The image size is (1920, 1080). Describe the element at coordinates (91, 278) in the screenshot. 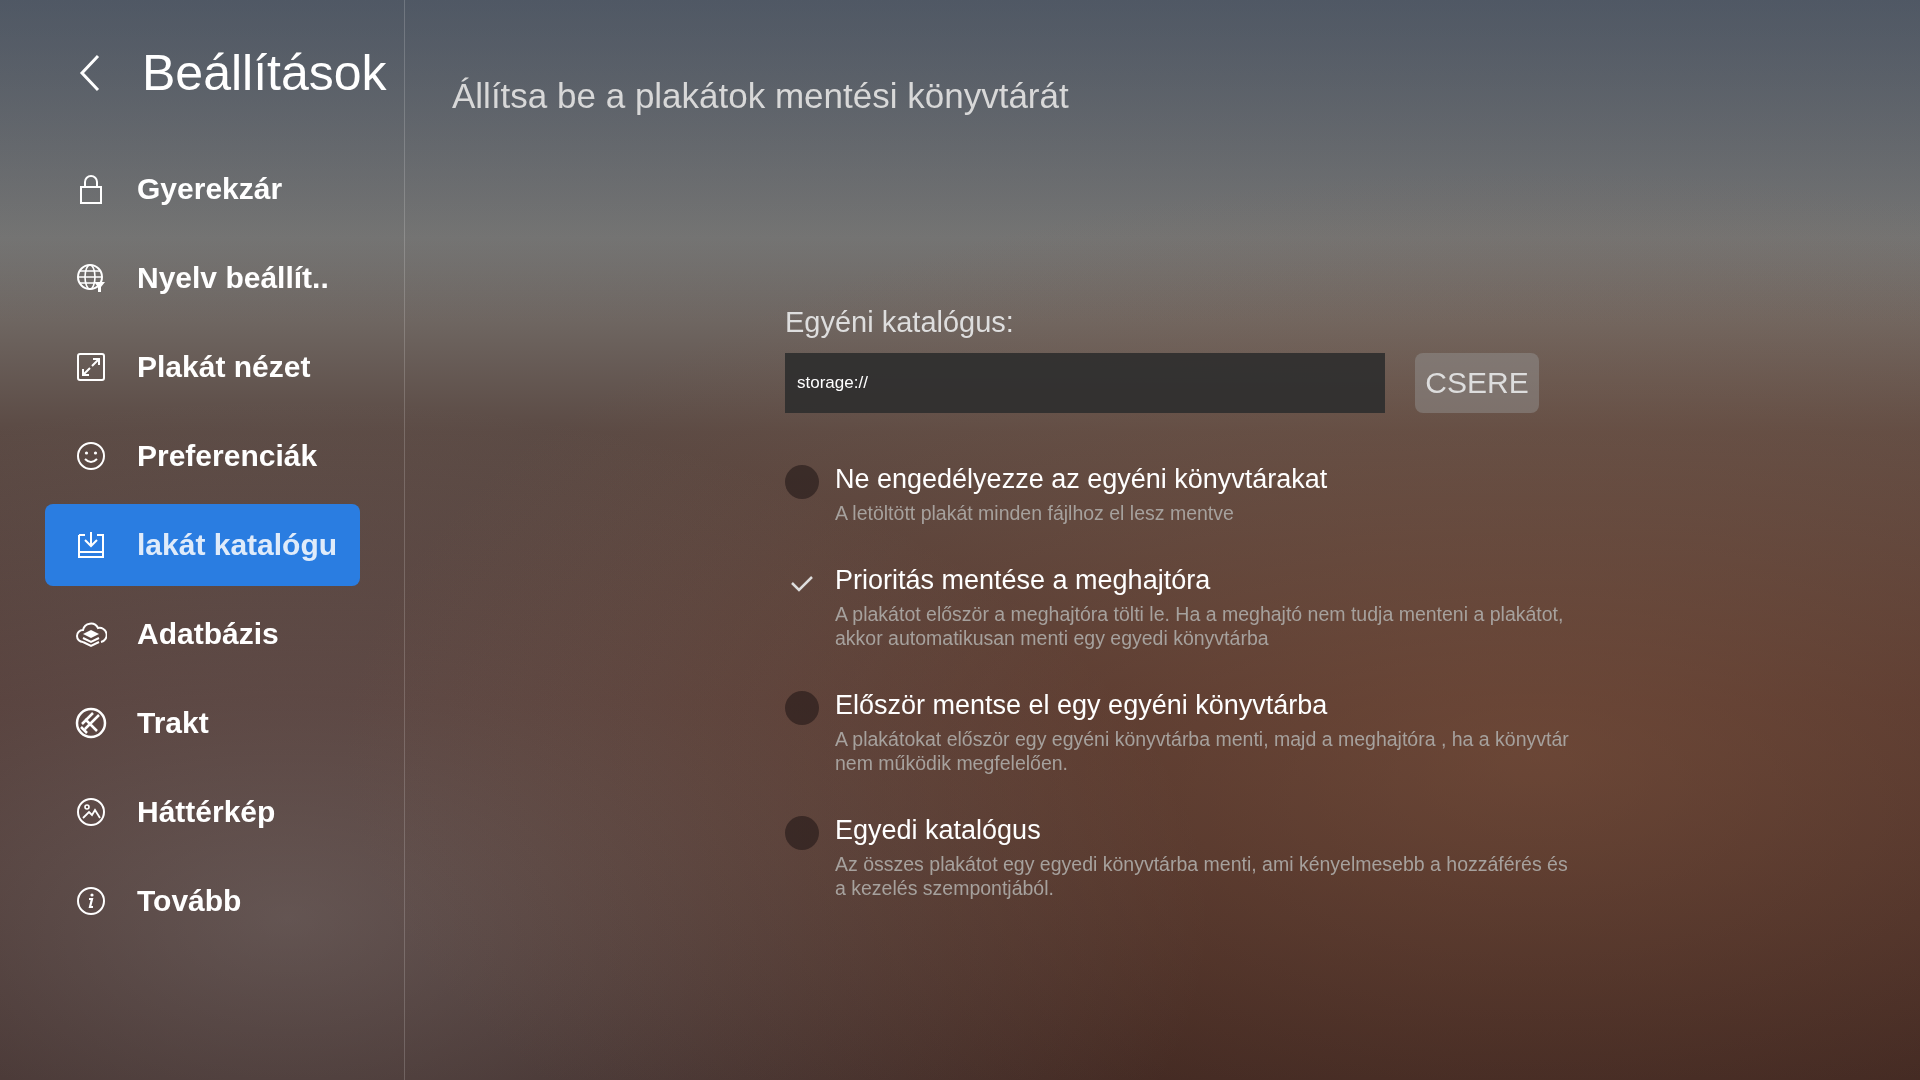

I see `globe-icon` at that location.